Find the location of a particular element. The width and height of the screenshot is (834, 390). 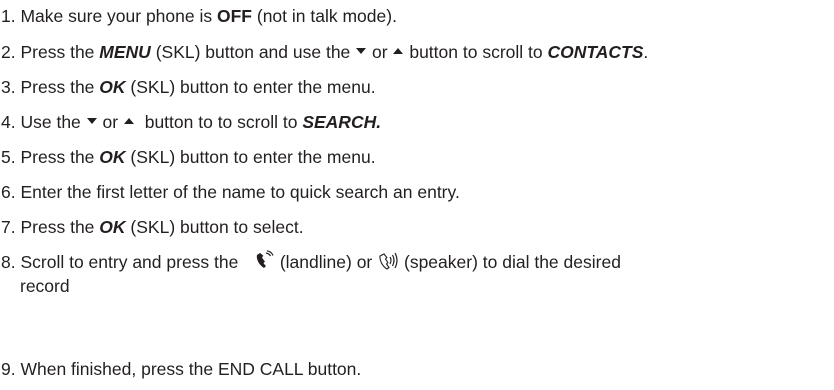

landline-handset-icon is located at coordinates (264, 261).